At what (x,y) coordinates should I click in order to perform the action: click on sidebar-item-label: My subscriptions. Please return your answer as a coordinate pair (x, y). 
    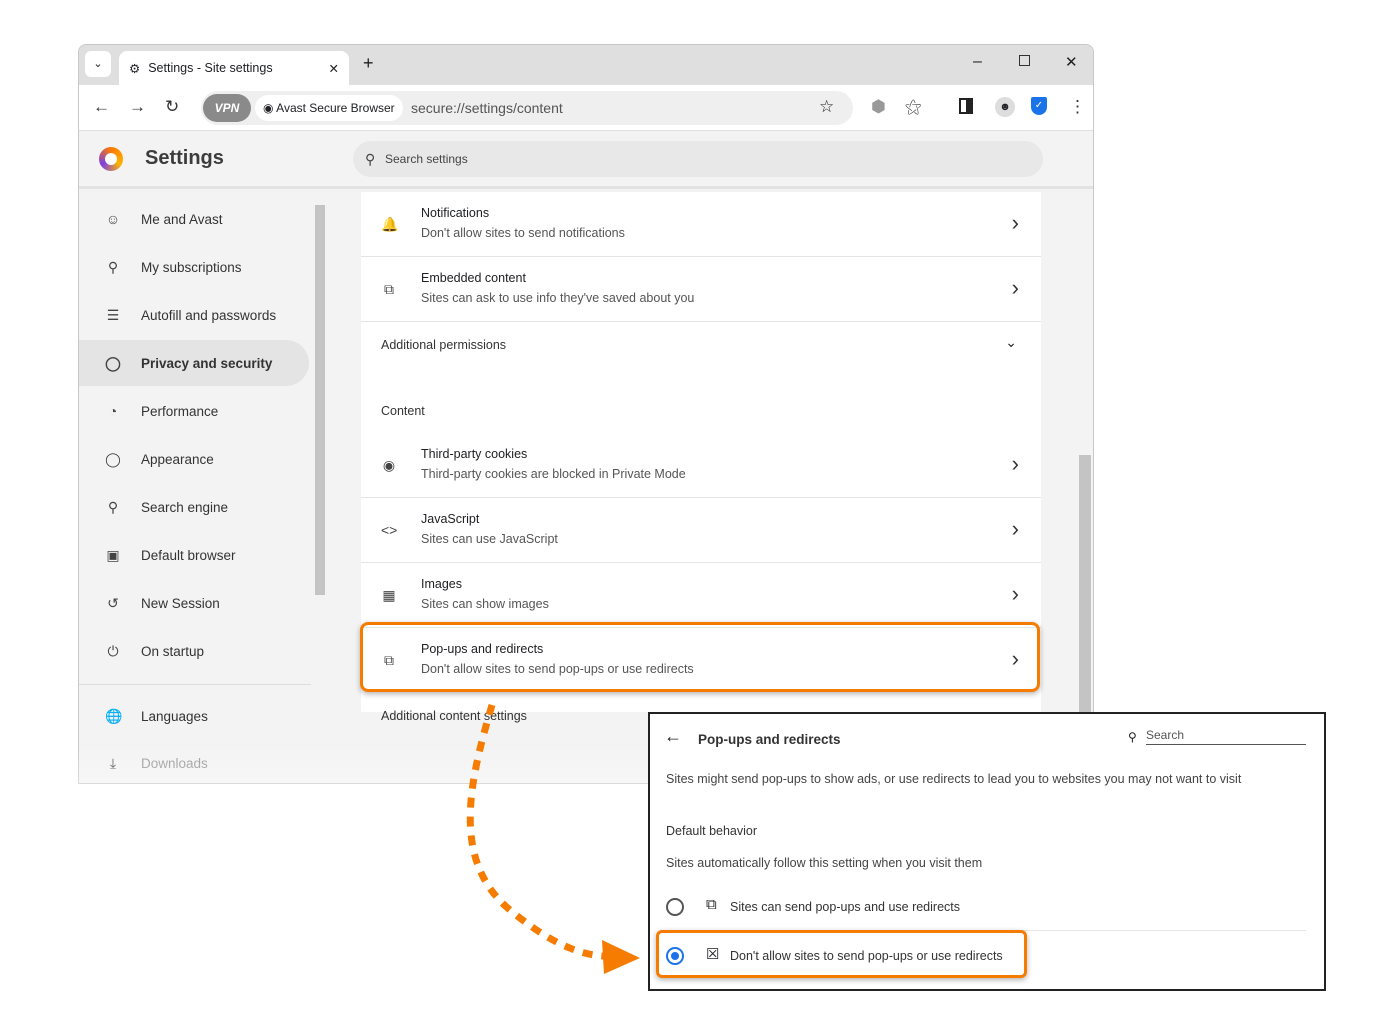
    Looking at the image, I should click on (191, 267).